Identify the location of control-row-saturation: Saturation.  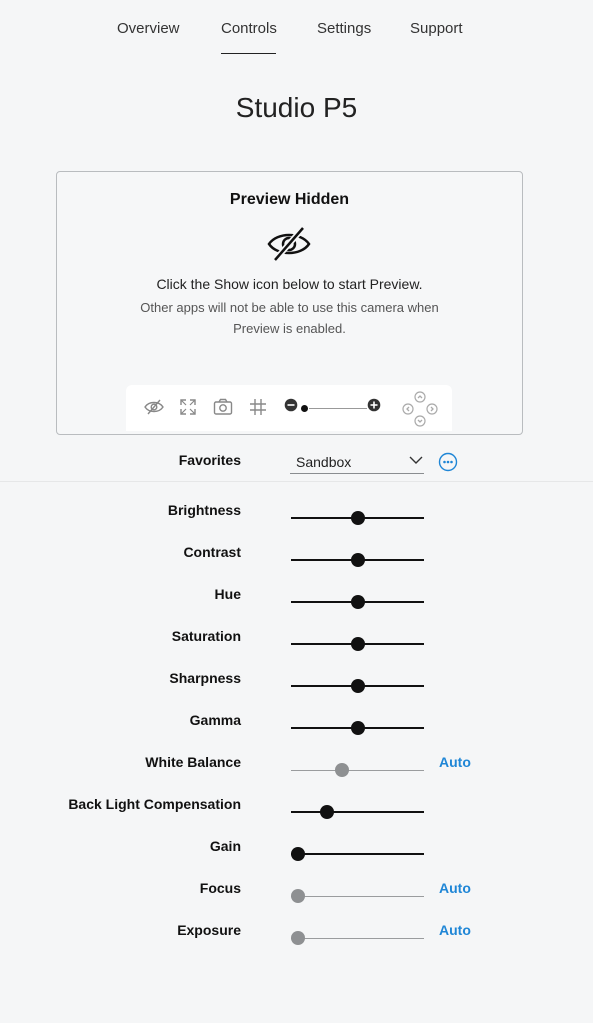
(296, 649).